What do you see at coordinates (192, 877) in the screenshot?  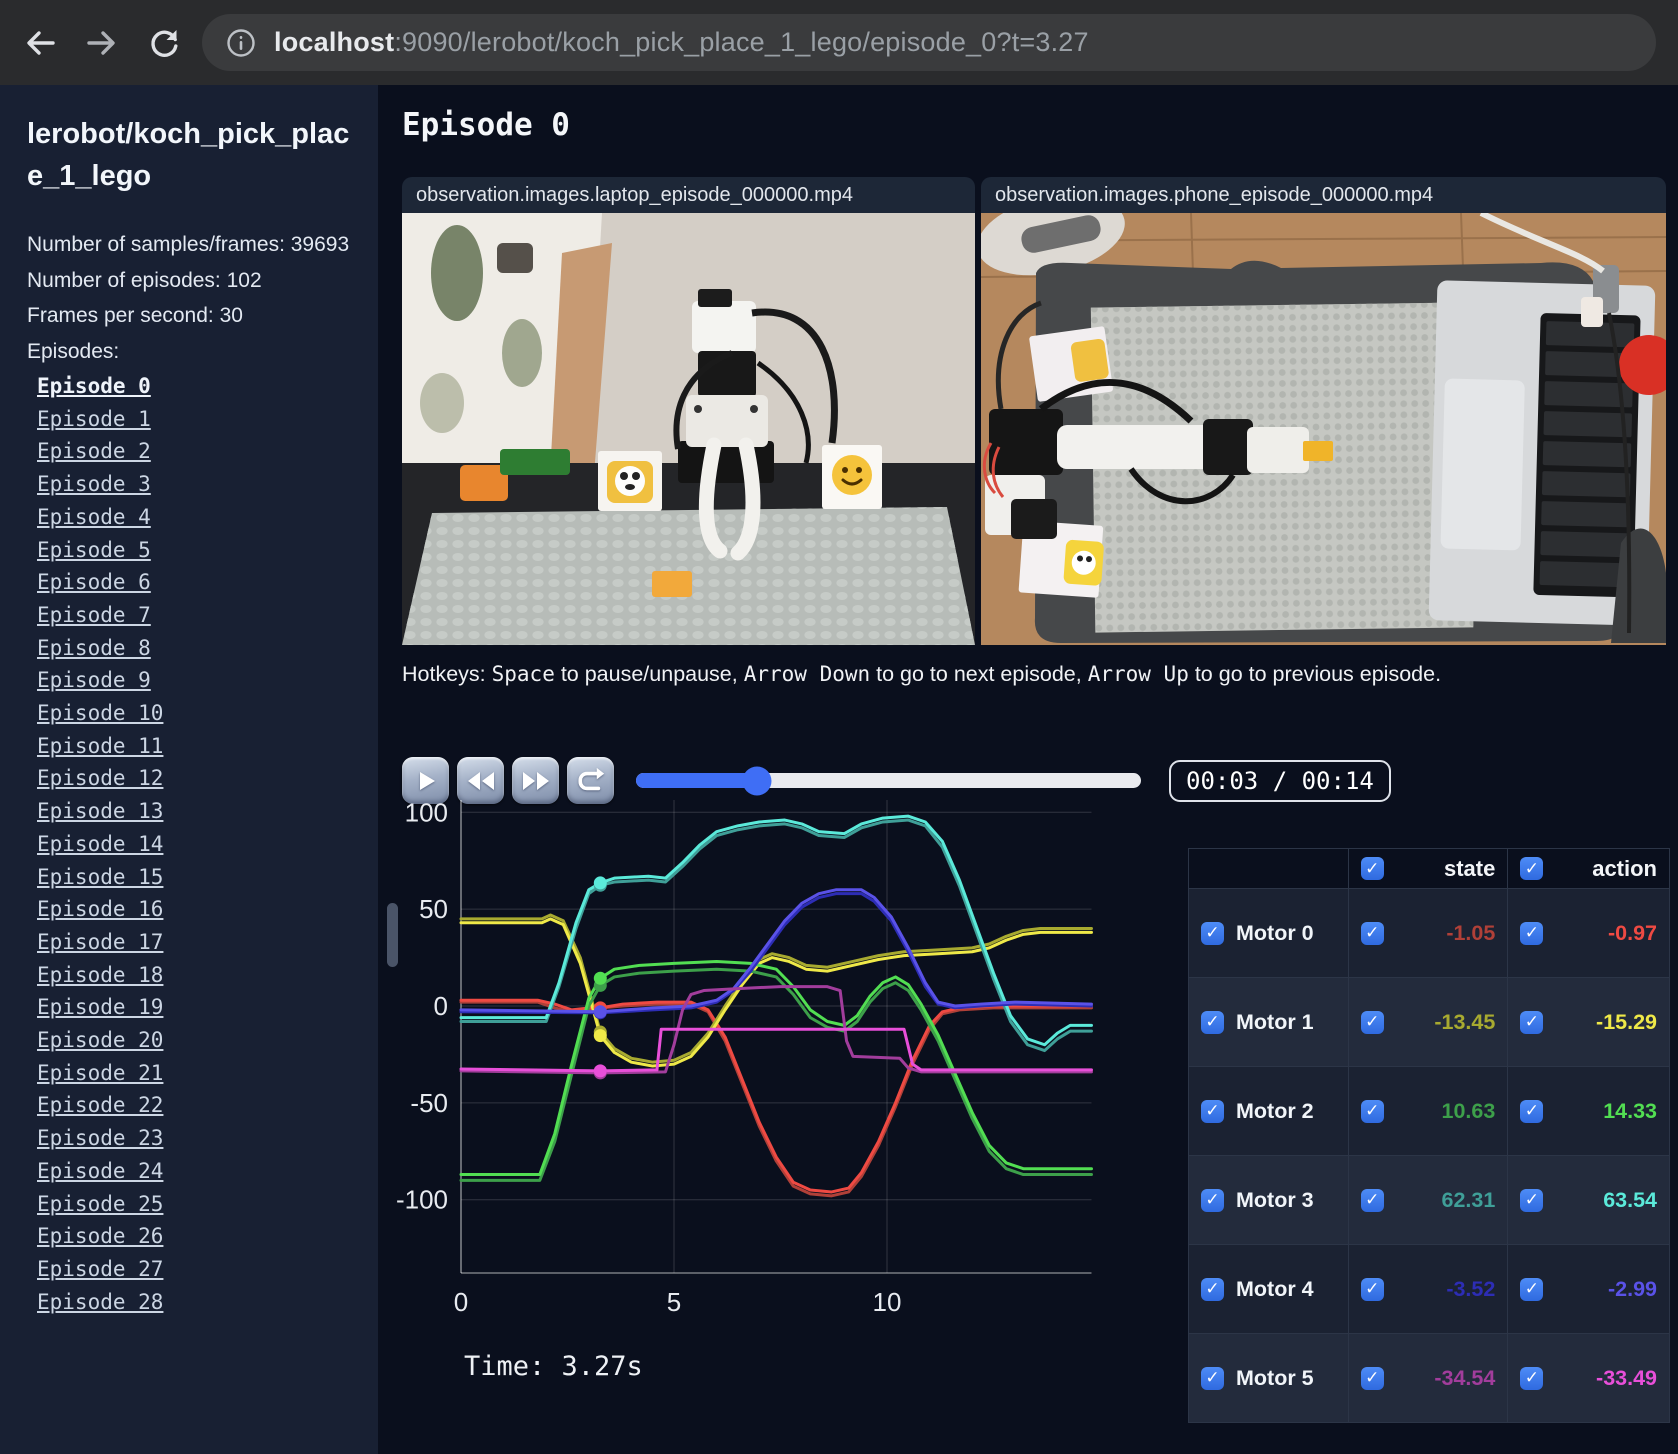 I see `episode-link: Episode 15` at bounding box center [192, 877].